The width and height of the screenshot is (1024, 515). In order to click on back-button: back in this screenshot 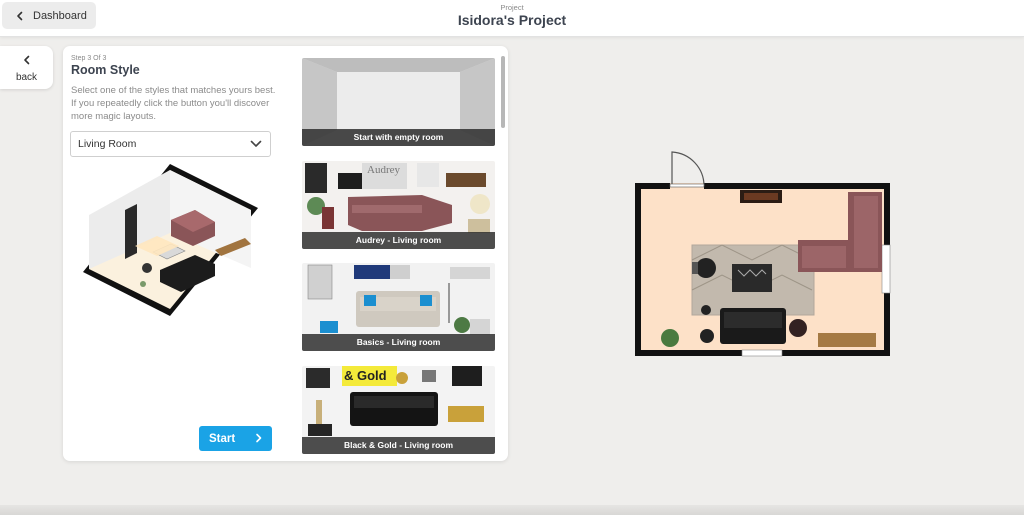, I will do `click(26, 67)`.